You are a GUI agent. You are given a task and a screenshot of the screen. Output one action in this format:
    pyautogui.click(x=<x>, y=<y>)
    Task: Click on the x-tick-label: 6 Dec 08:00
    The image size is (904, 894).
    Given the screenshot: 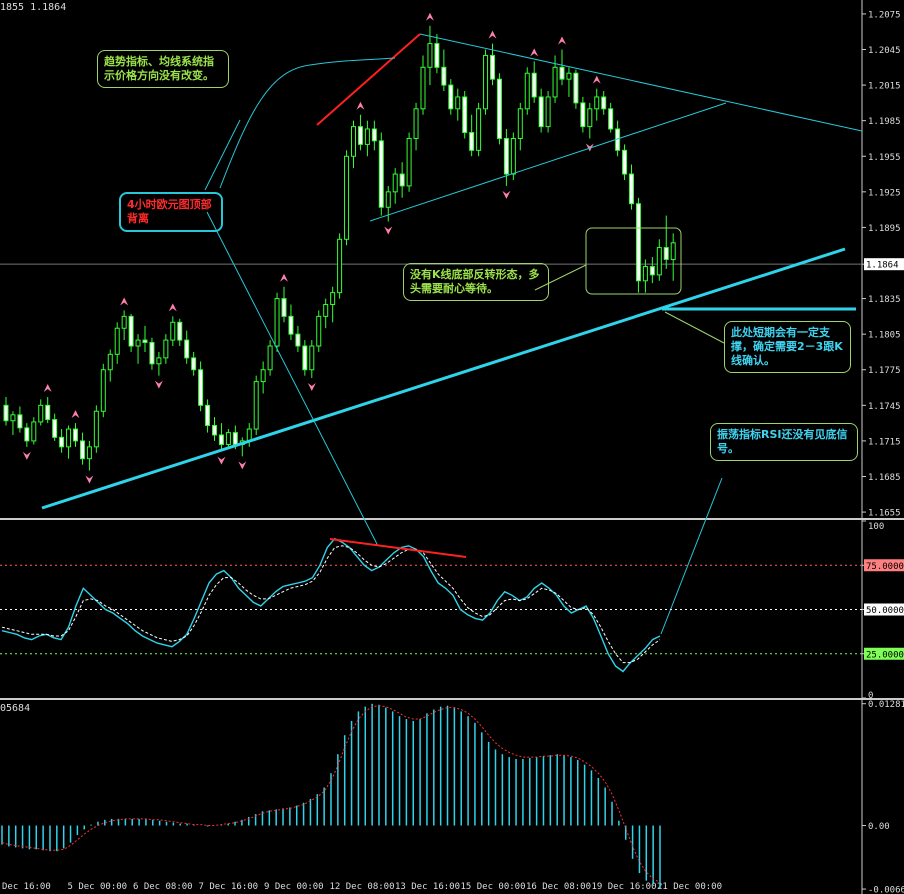 What is the action you would take?
    pyautogui.click(x=163, y=887)
    